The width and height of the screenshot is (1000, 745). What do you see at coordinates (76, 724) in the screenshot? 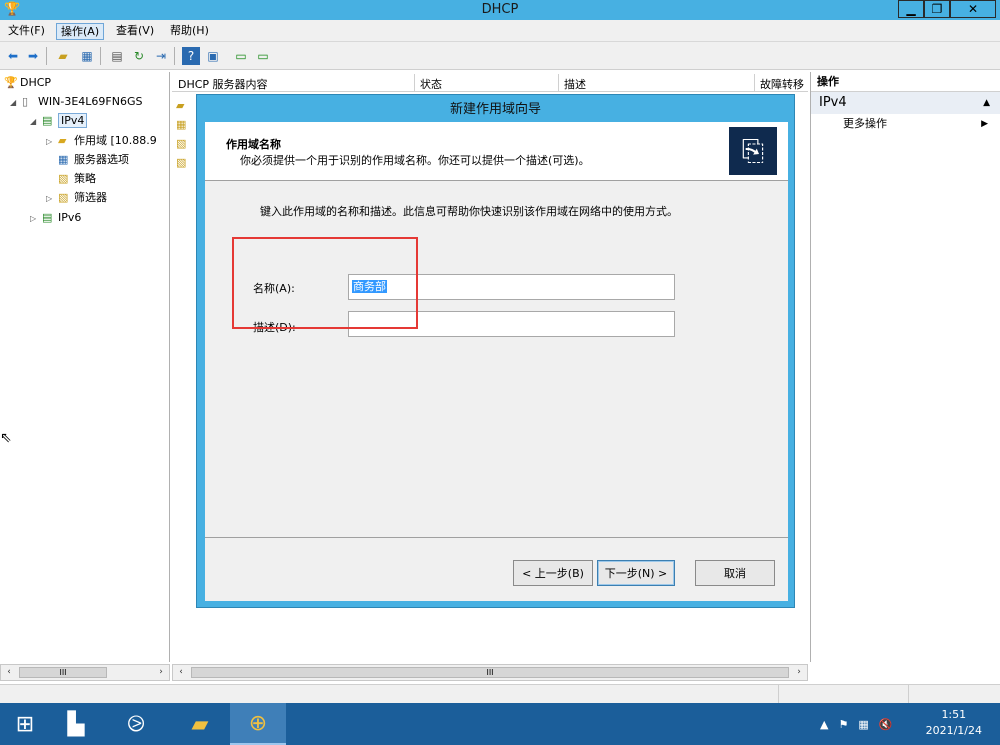
I see `server-manager-icon: ▙` at bounding box center [76, 724].